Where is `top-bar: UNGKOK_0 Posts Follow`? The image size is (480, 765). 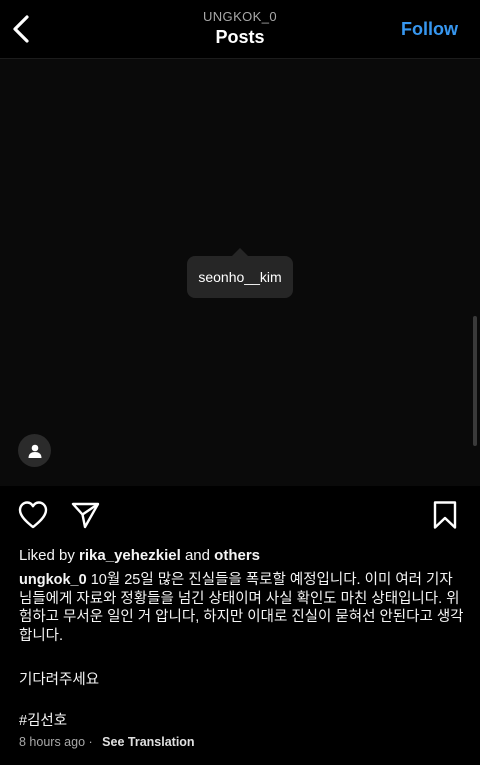 top-bar: UNGKOK_0 Posts Follow is located at coordinates (240, 29).